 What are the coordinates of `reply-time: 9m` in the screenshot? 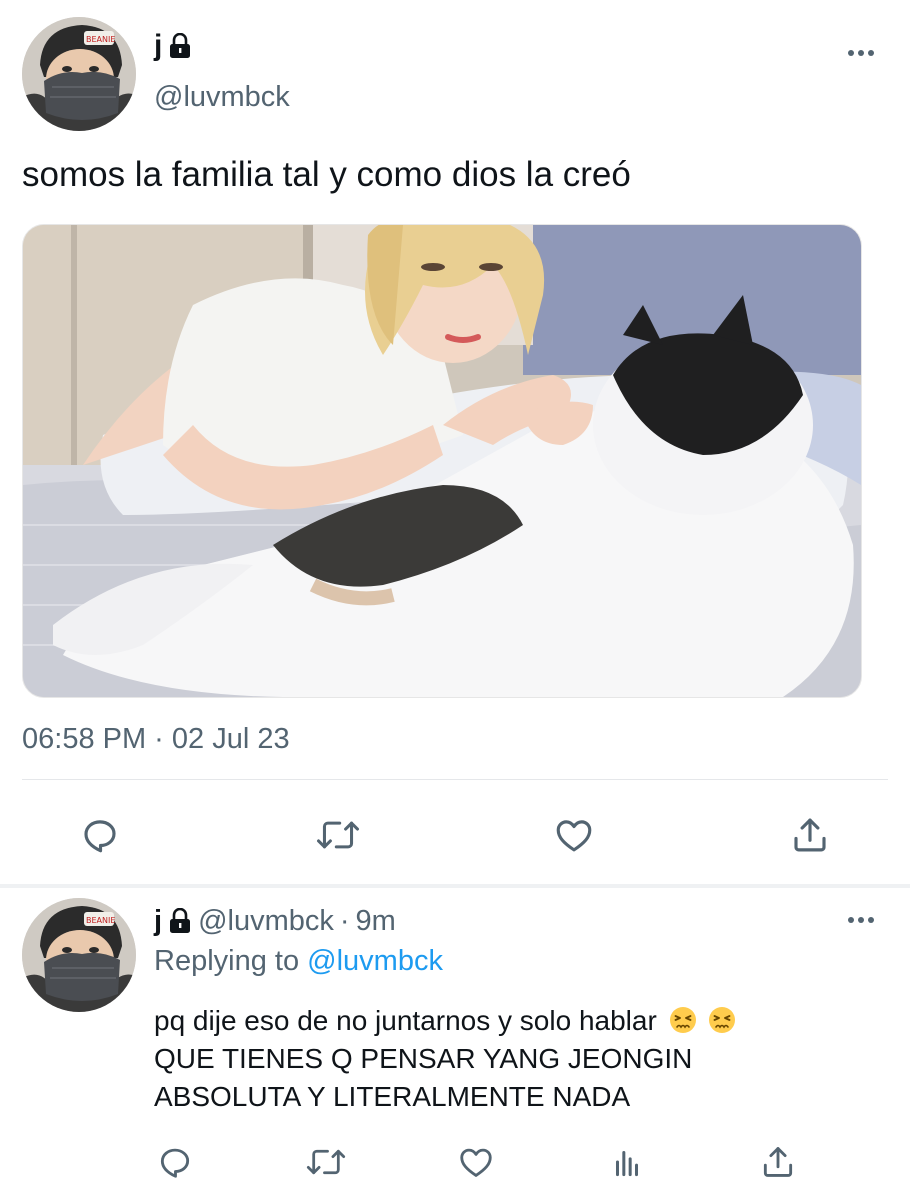 It's located at (376, 921).